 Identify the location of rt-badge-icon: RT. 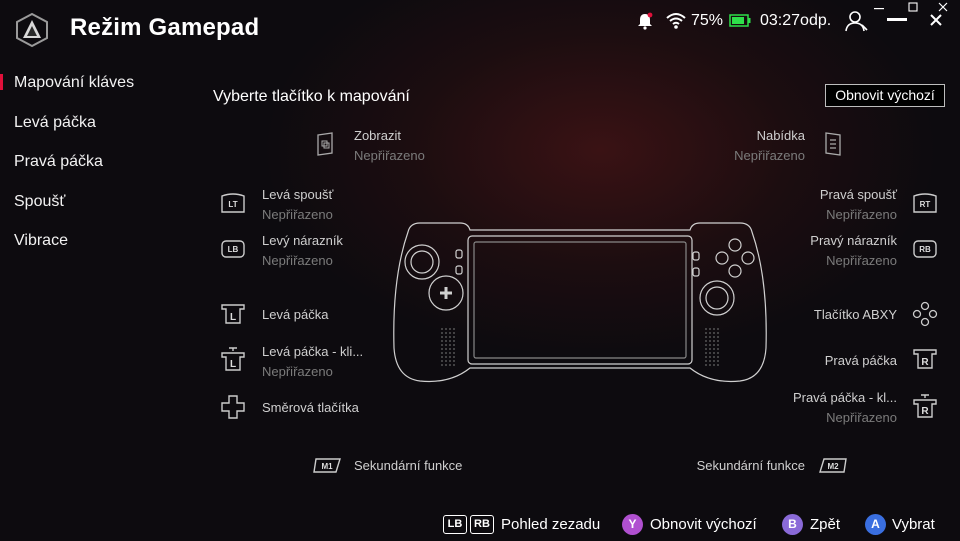
(925, 203).